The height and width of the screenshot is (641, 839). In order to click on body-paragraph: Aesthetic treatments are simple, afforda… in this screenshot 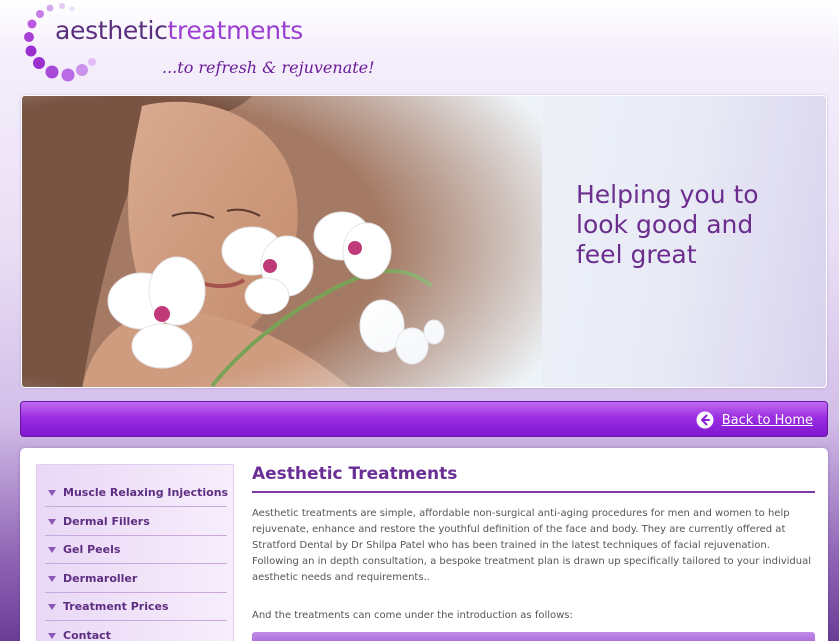, I will do `click(532, 545)`.